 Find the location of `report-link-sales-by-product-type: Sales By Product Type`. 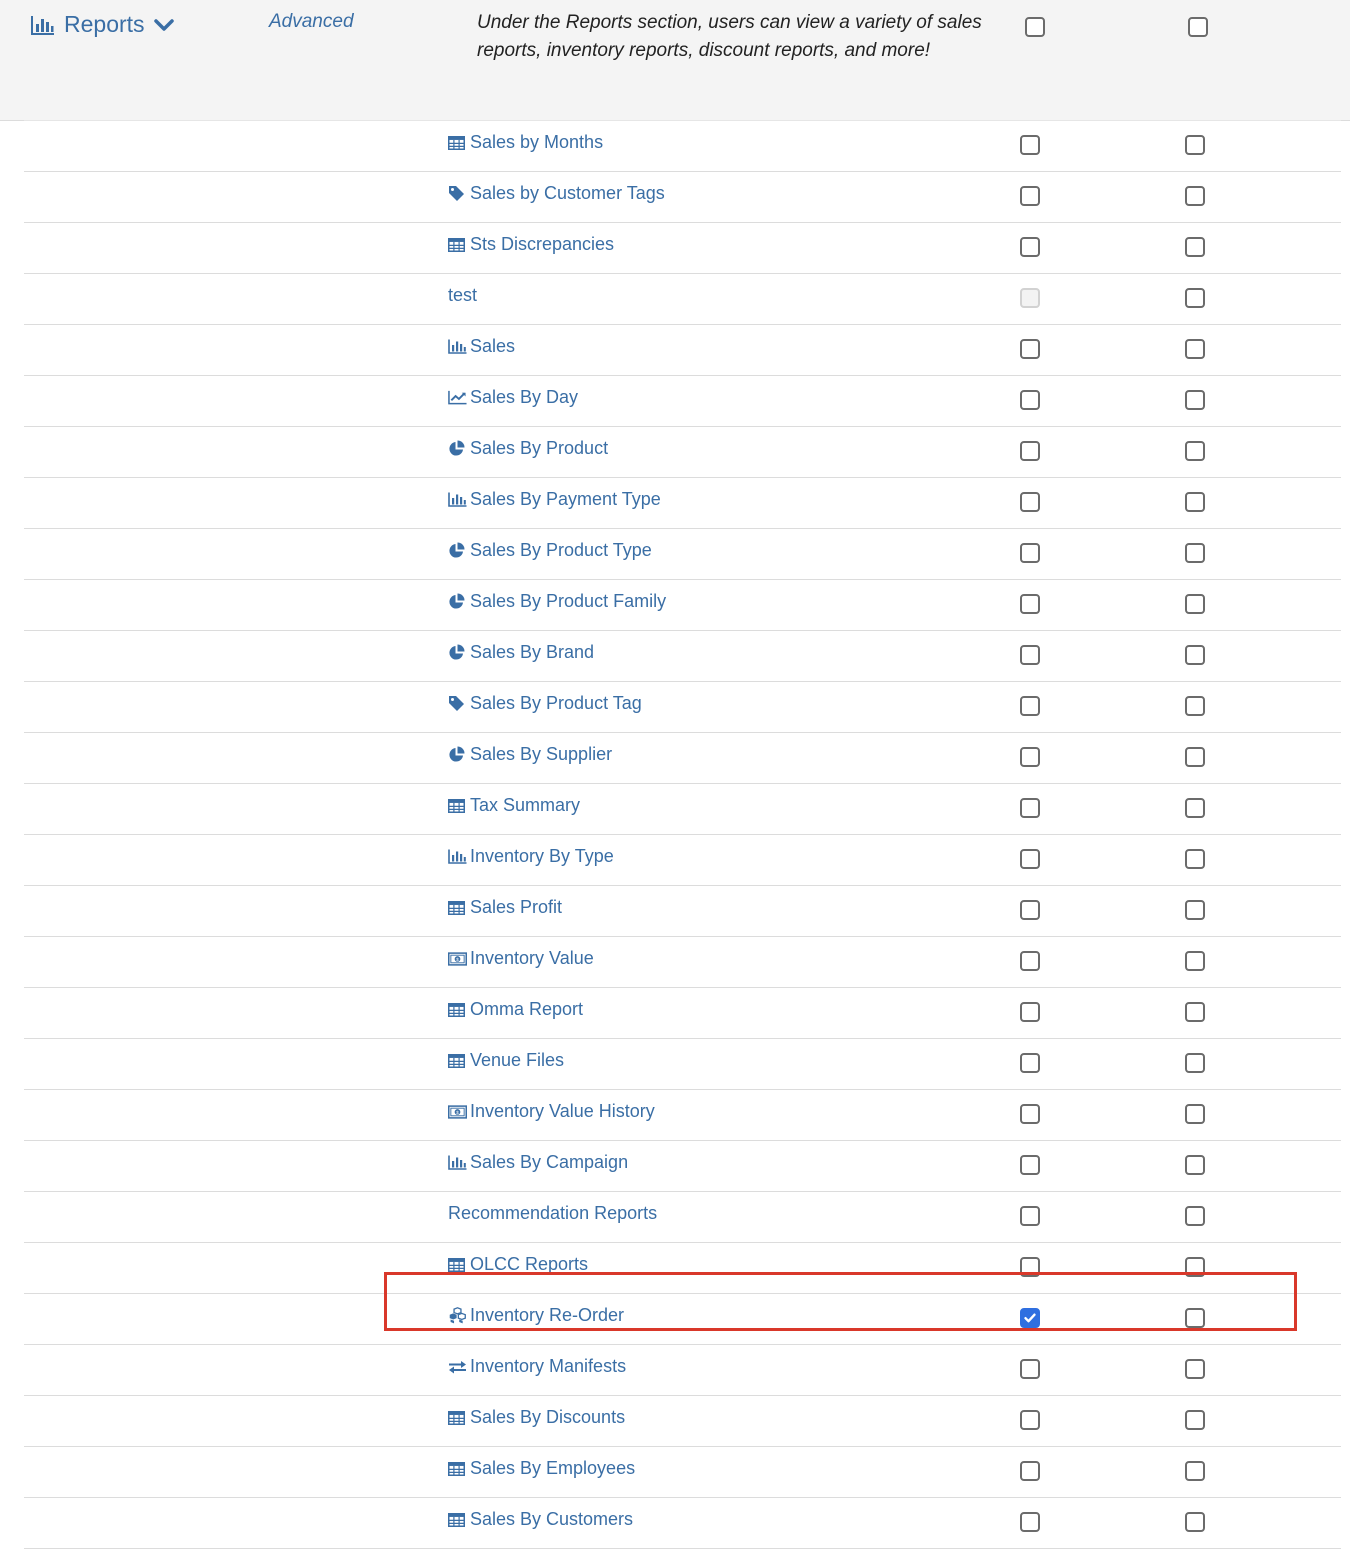

report-link-sales-by-product-type: Sales By Product Type is located at coordinates (550, 550).